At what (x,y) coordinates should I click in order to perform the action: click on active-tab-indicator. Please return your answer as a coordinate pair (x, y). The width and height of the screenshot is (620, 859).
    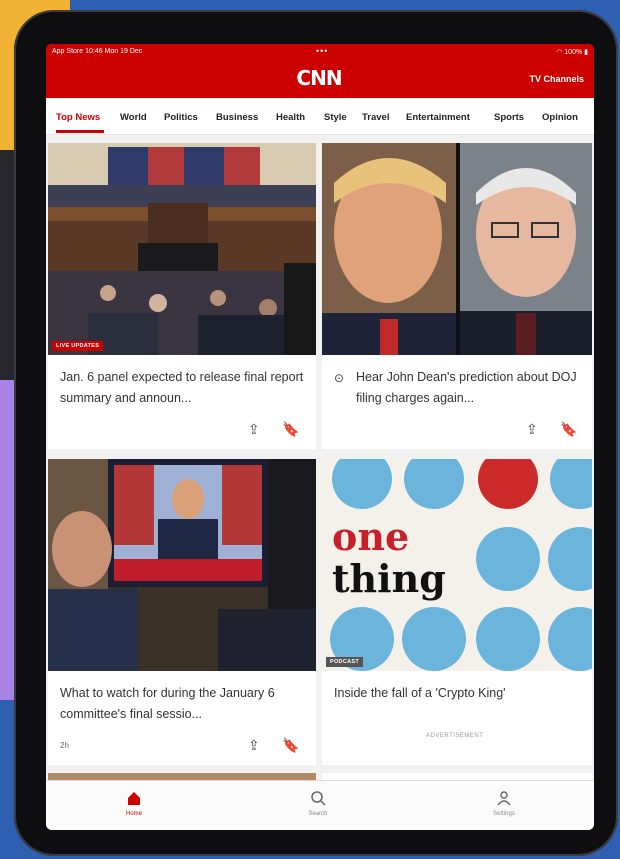
    Looking at the image, I should click on (80, 131).